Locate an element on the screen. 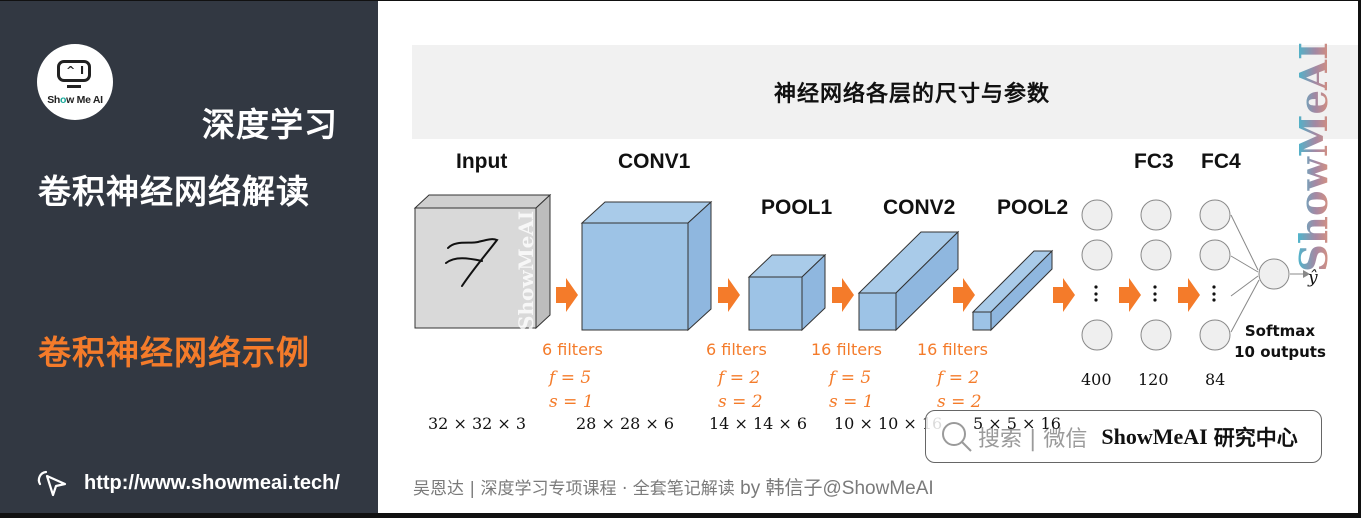 Image resolution: width=1361 pixels, height=518 pixels. layer-label-input: Input is located at coordinates (482, 161).